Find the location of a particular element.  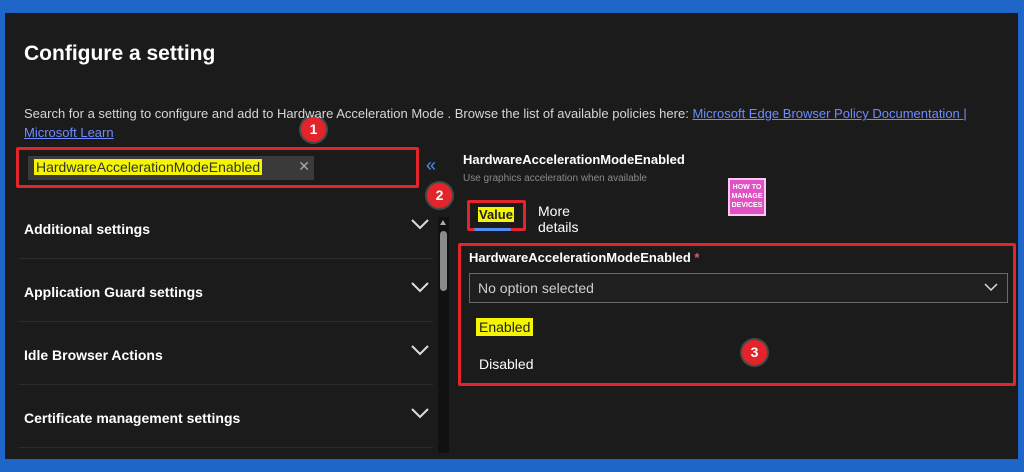

search-highlight-box: HardwareAccelerationModeEnabled ✕ is located at coordinates (217, 167).